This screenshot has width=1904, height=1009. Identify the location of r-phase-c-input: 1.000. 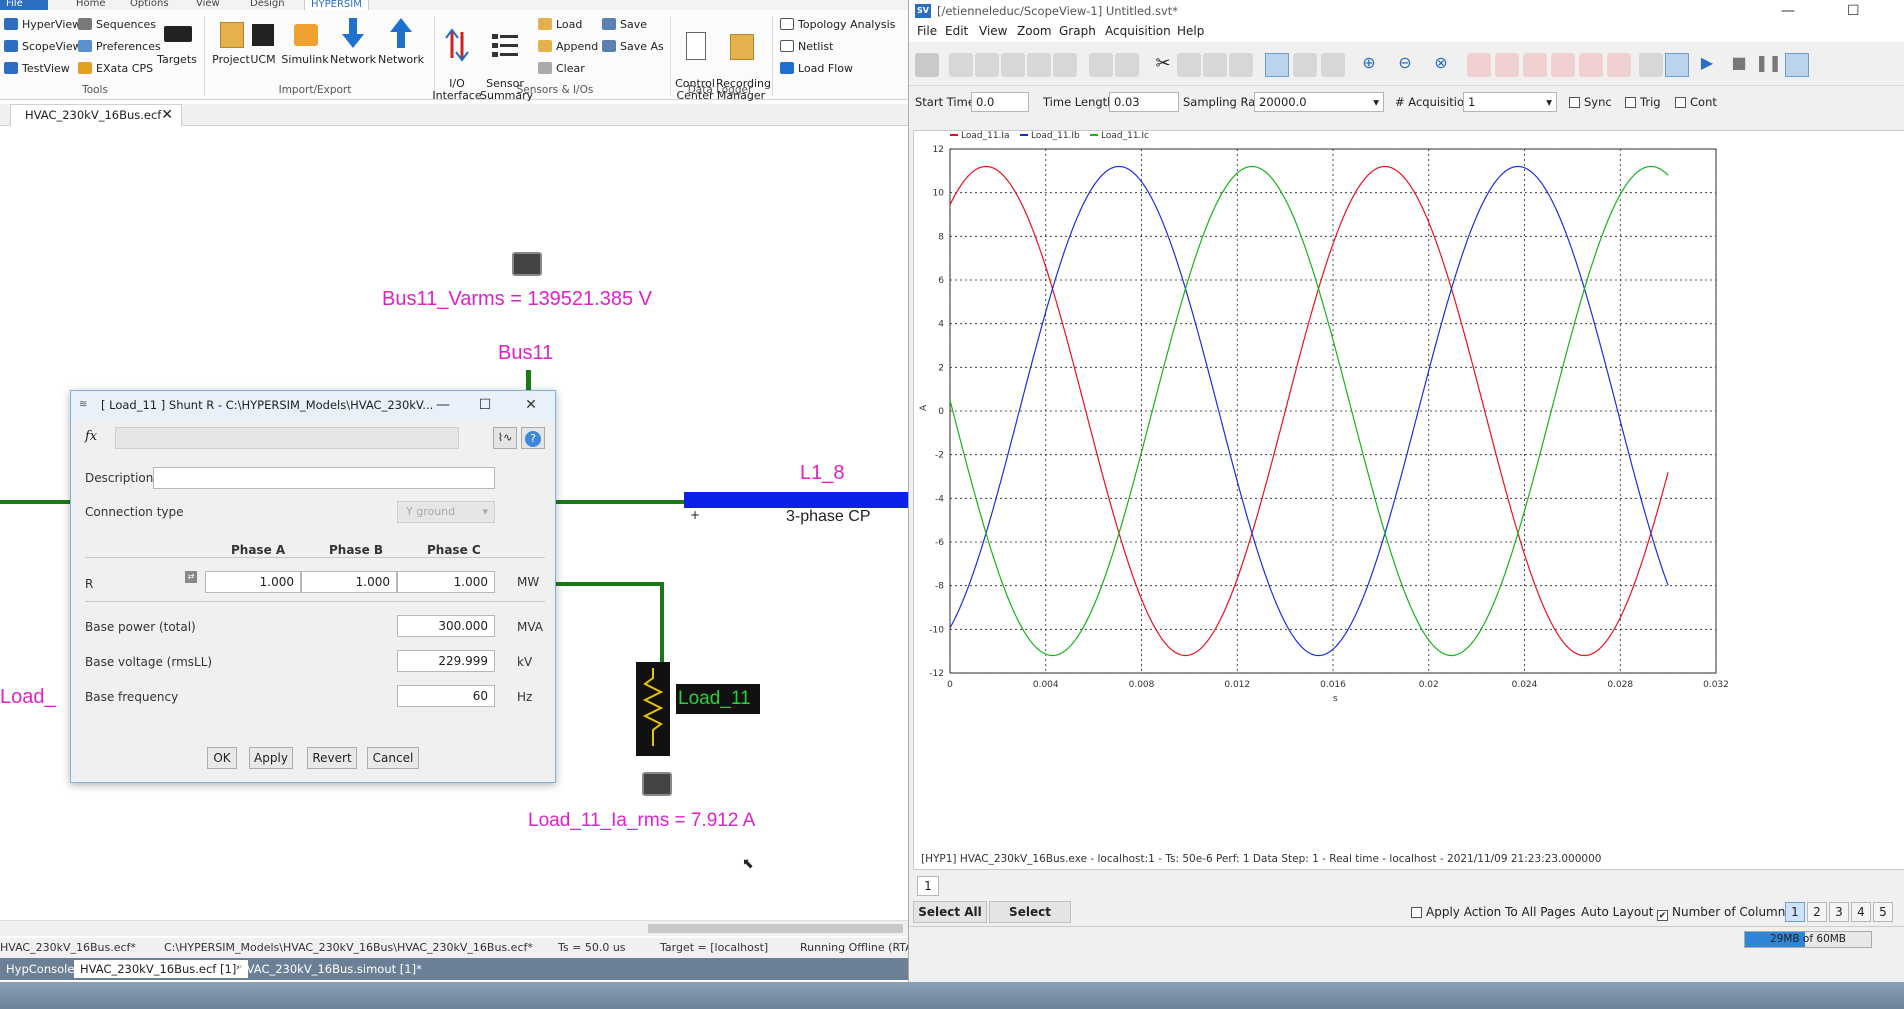
(446, 582).